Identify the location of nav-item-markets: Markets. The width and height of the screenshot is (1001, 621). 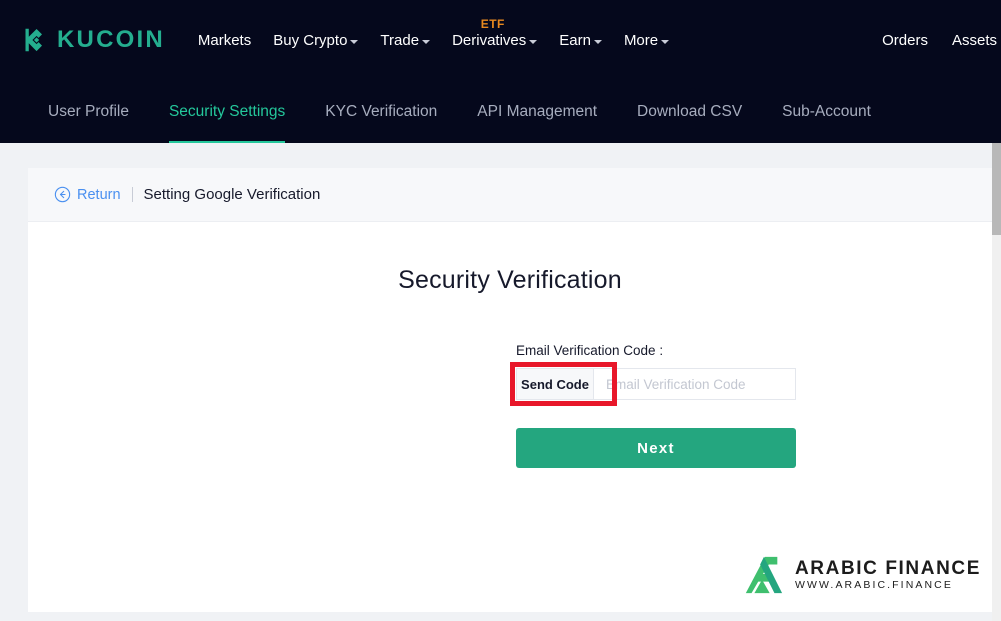
(224, 40).